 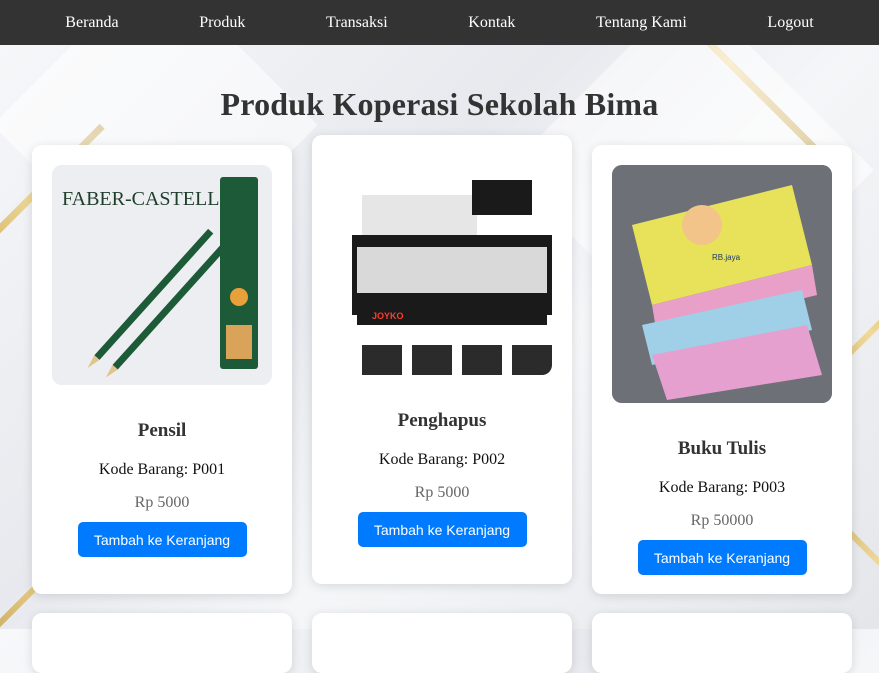 I want to click on product-image-pensil: FABER-CASTELL, so click(x=162, y=275).